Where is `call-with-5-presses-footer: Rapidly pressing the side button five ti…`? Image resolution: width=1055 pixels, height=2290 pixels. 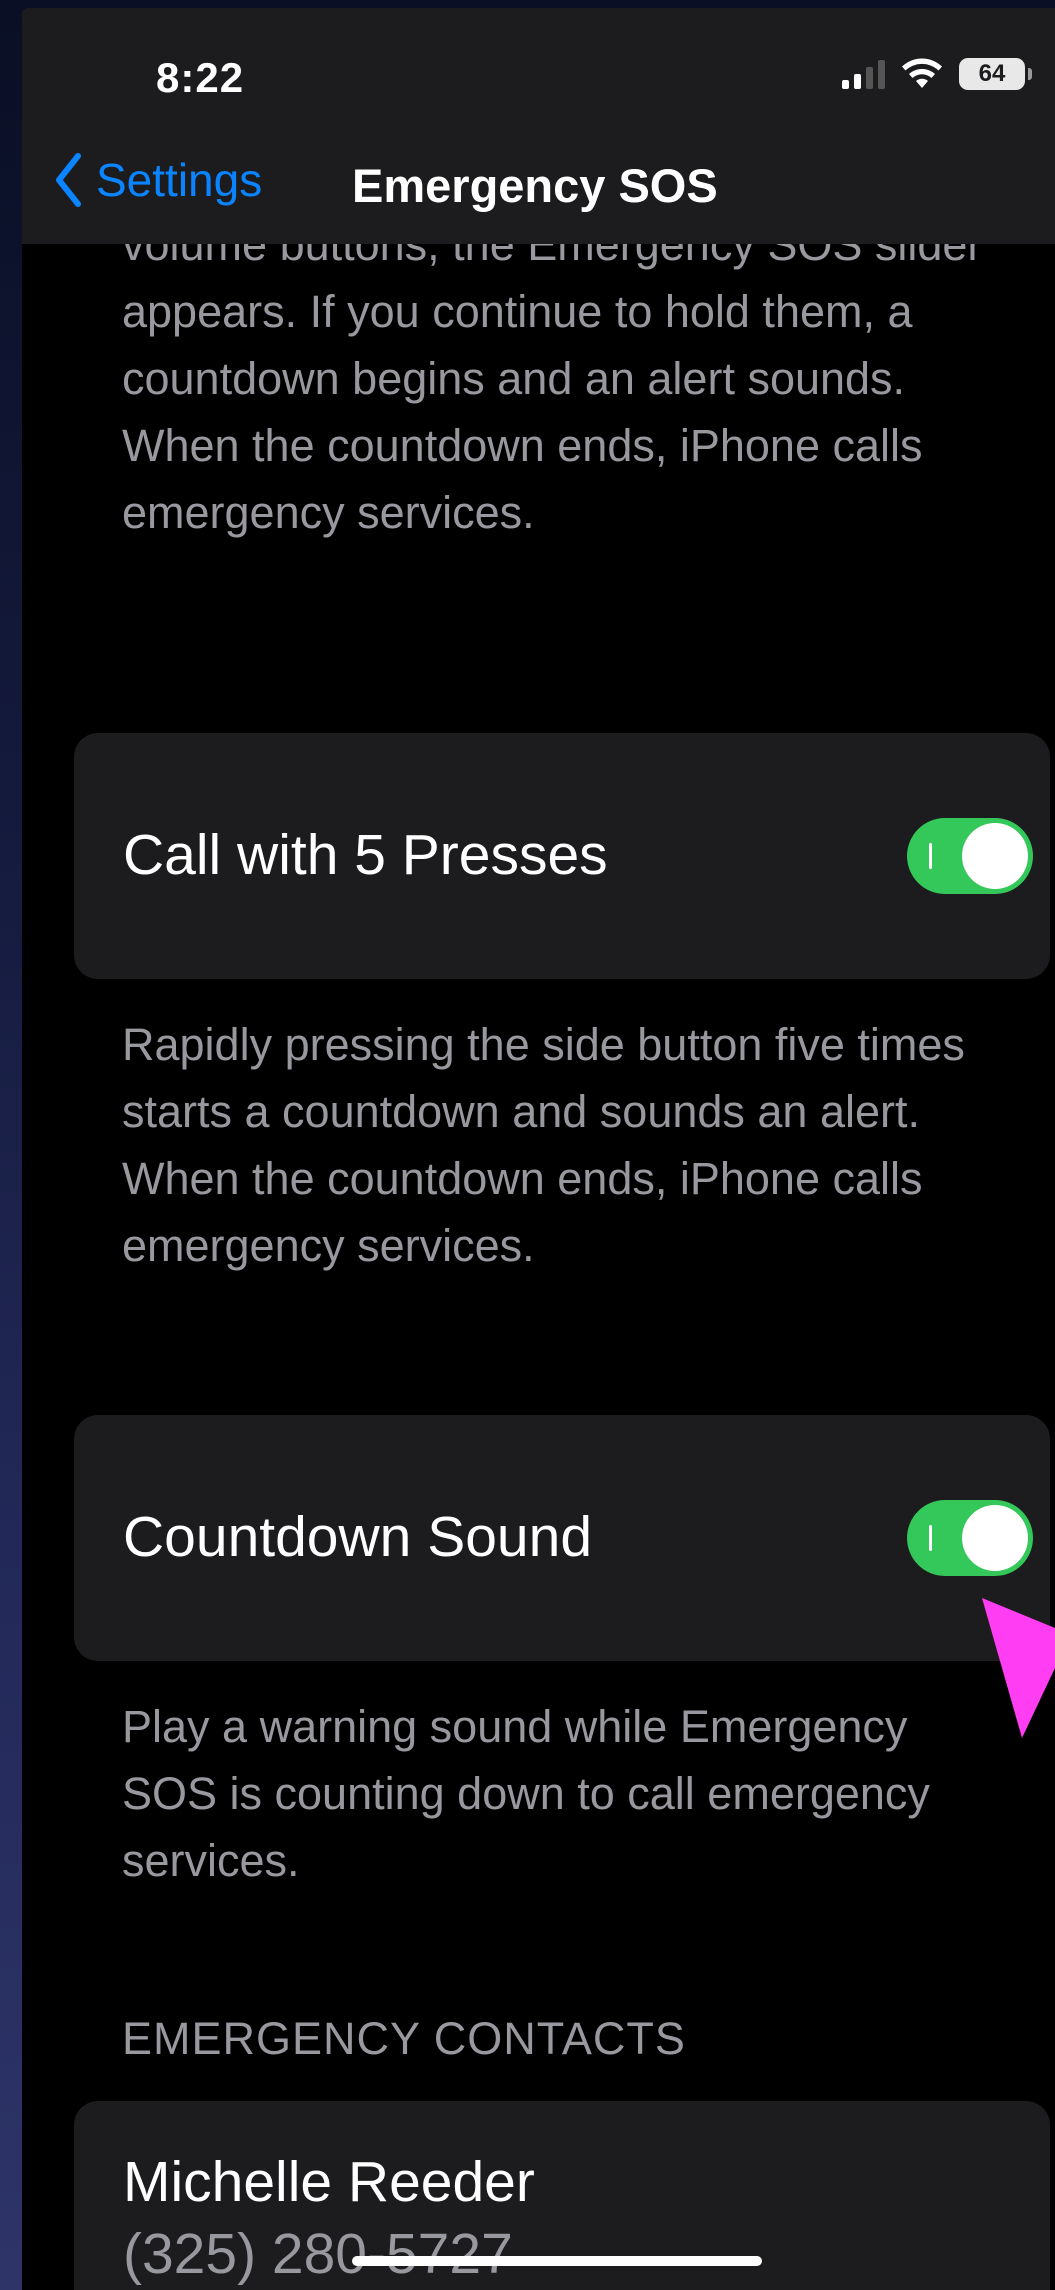 call-with-5-presses-footer: Rapidly pressing the side button five ti… is located at coordinates (543, 1145).